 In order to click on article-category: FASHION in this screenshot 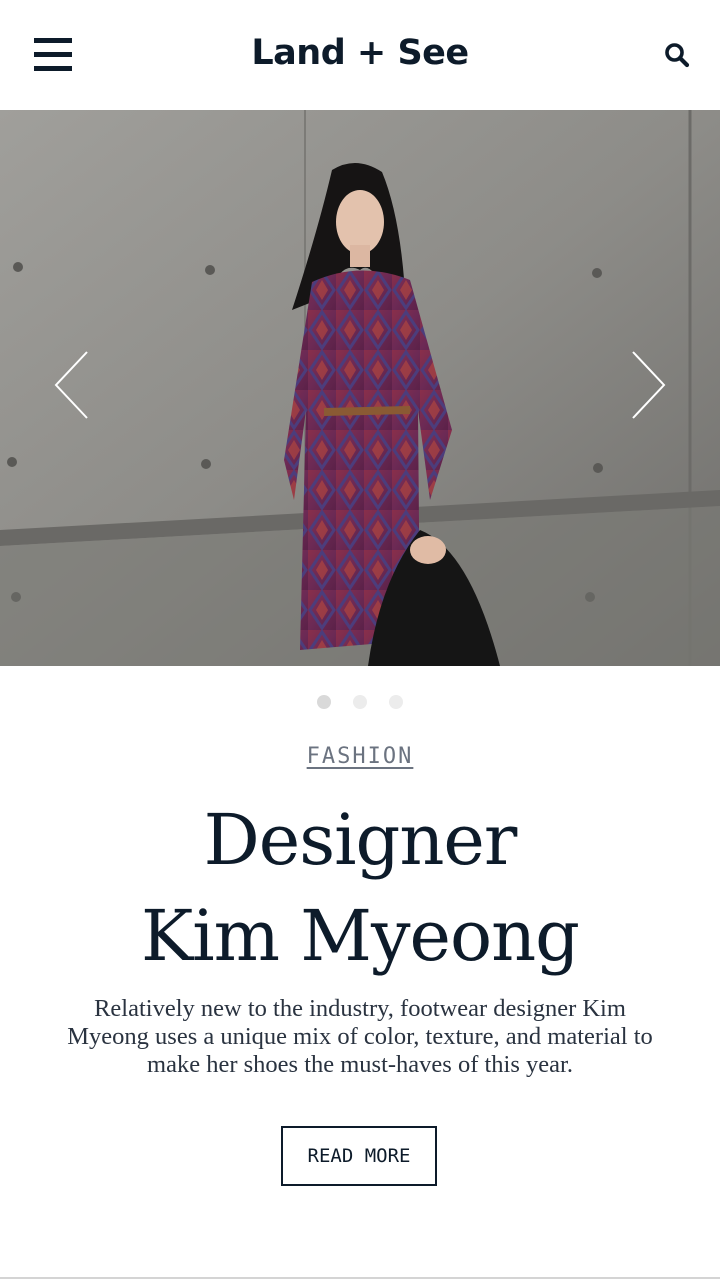, I will do `click(360, 757)`.